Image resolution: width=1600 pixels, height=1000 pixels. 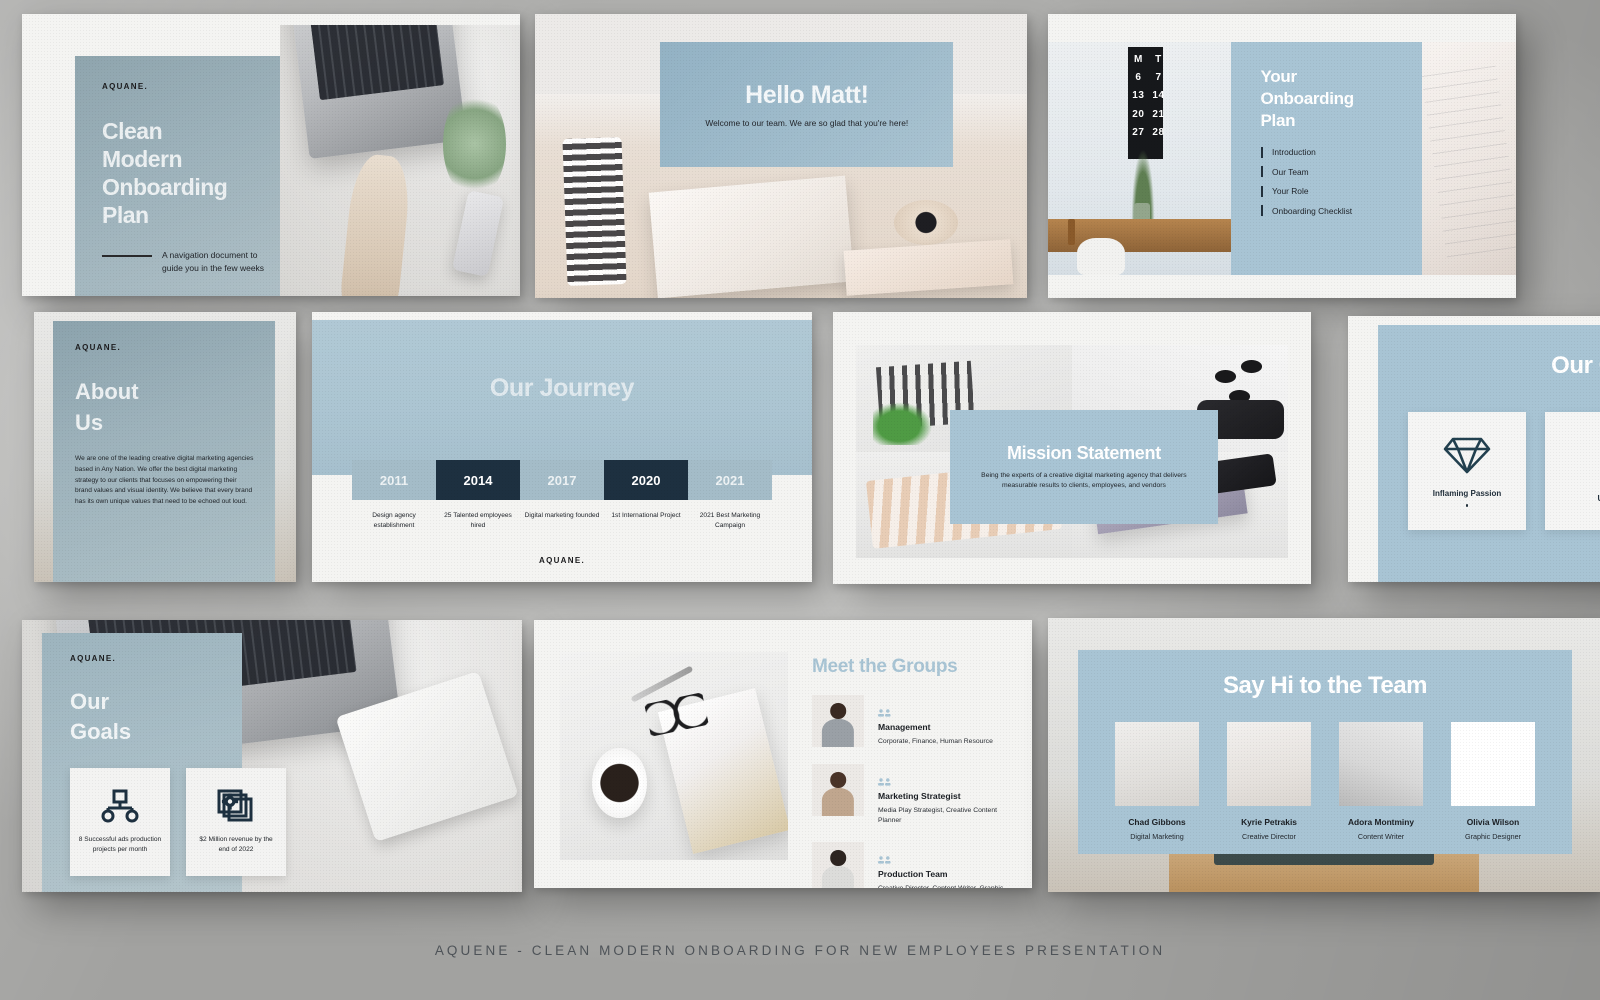 I want to click on timeline-item: 2021 2021 Best Marketing Campaign, so click(x=730, y=495).